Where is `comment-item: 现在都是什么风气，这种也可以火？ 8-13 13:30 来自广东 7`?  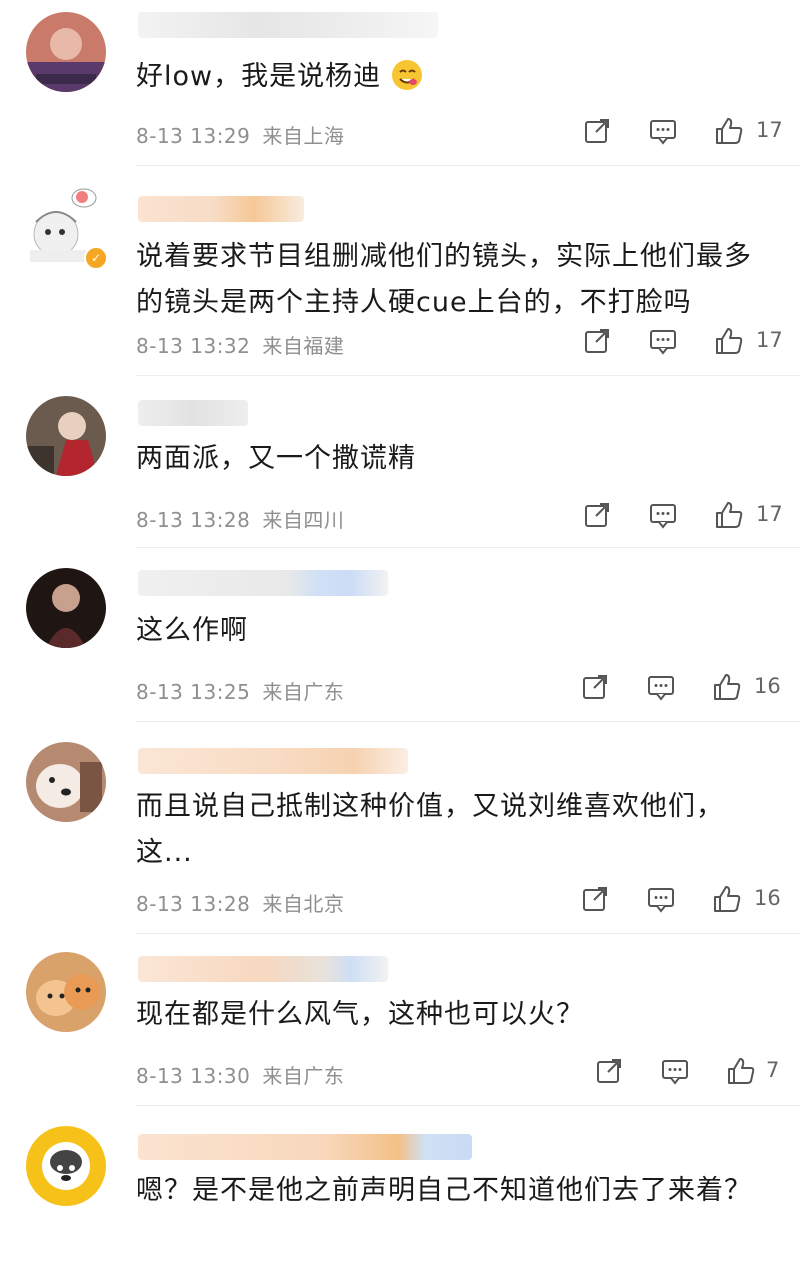 comment-item: 现在都是什么风气，这种也可以火？ 8-13 13:30 来自广东 7 is located at coordinates (400, 1020).